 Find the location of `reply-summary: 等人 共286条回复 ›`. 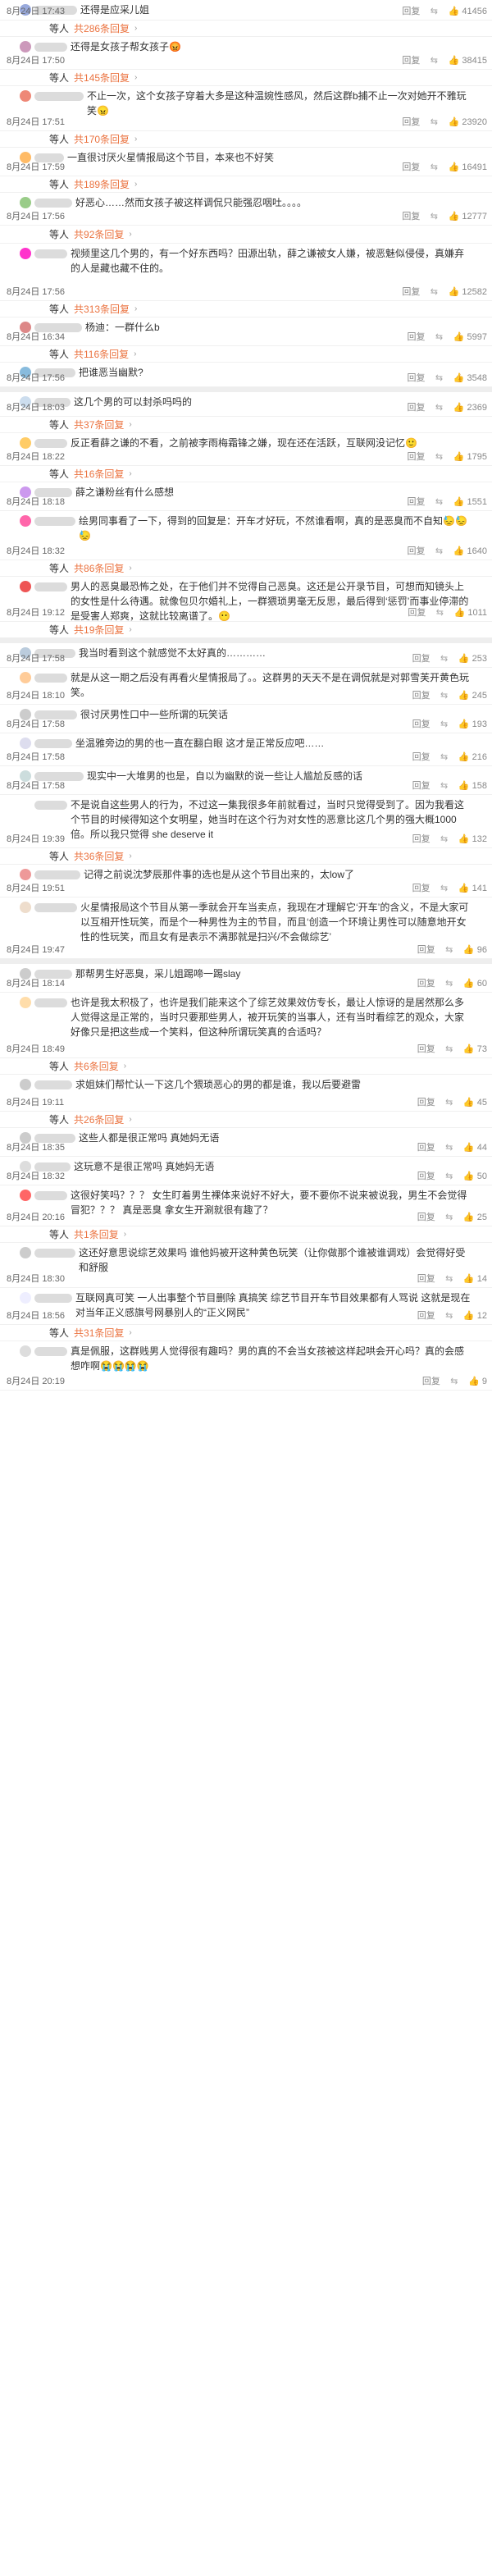

reply-summary: 等人 共286条回复 › is located at coordinates (260, 29).